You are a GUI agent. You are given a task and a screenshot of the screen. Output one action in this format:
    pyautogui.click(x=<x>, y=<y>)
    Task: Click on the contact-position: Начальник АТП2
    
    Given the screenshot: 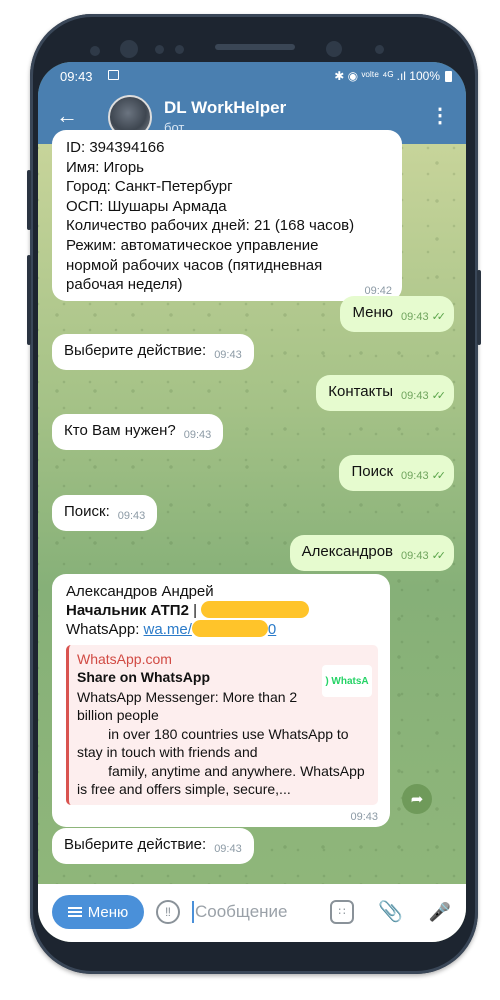 What is the action you would take?
    pyautogui.click(x=127, y=610)
    